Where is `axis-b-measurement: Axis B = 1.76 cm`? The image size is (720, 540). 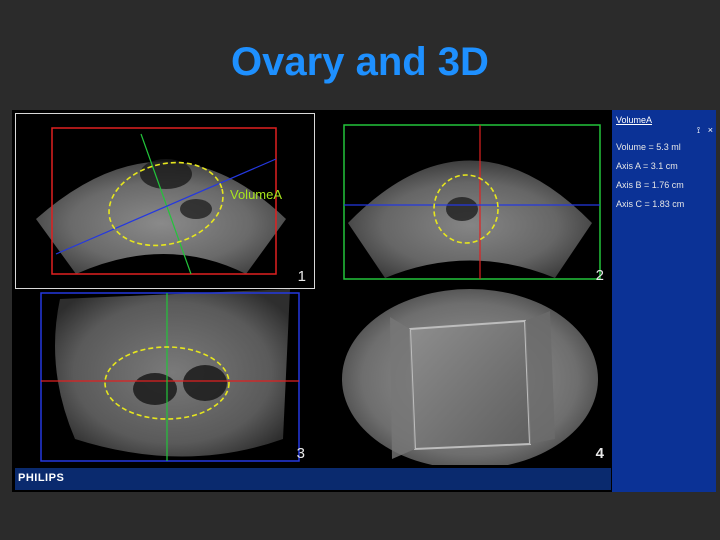
axis-b-measurement: Axis B = 1.76 cm is located at coordinates (650, 185).